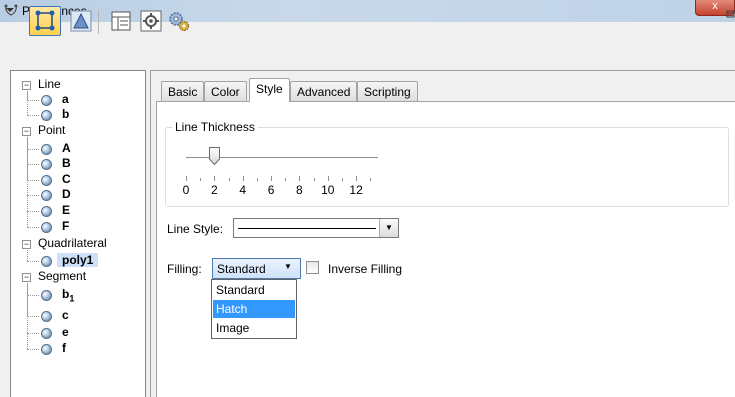 The height and width of the screenshot is (397, 735). I want to click on inverse-filling-checkbox, so click(312, 267).